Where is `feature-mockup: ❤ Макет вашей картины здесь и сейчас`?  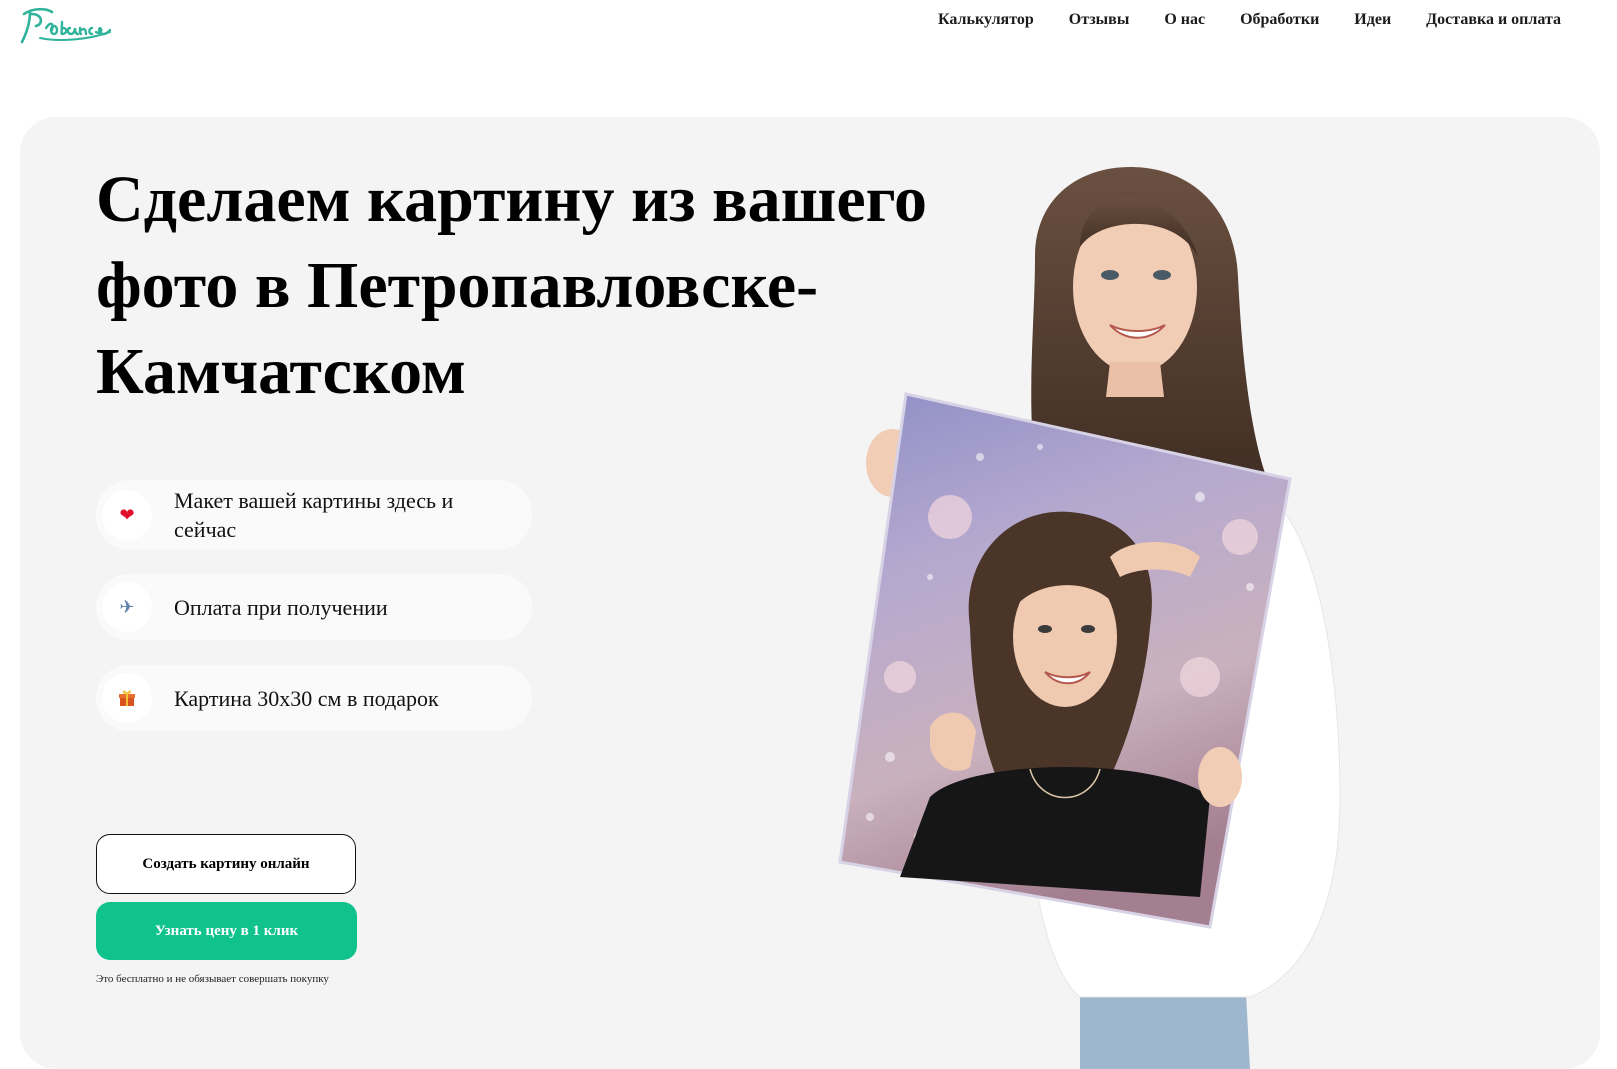 feature-mockup: ❤ Макет вашей картины здесь и сейчас is located at coordinates (314, 515).